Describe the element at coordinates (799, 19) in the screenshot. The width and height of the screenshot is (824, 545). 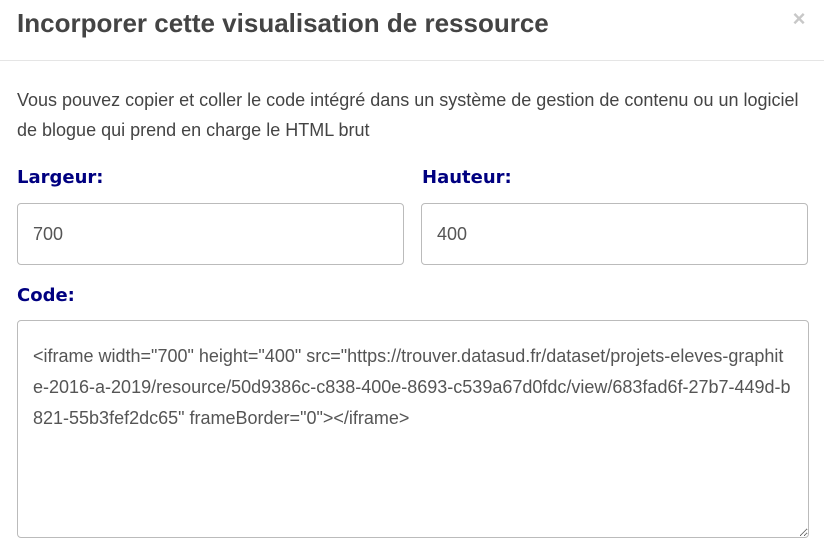
I see `close-icon: ×` at that location.